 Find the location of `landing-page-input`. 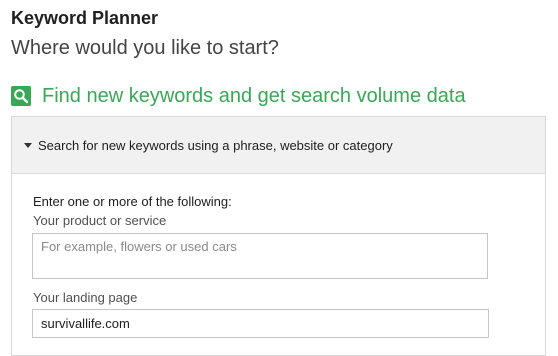

landing-page-input is located at coordinates (260, 323).